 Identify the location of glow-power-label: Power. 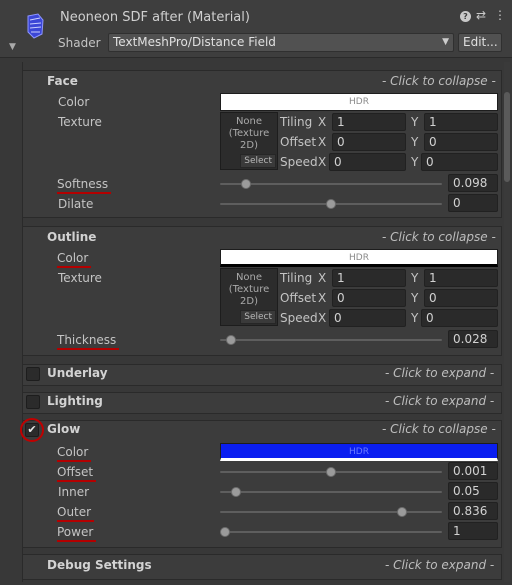
(77, 533).